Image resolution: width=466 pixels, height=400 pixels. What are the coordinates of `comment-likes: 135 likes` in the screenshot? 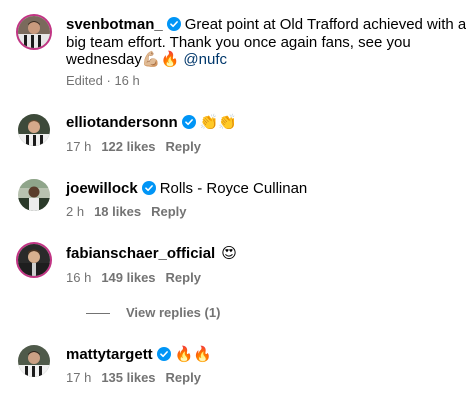 It's located at (128, 377).